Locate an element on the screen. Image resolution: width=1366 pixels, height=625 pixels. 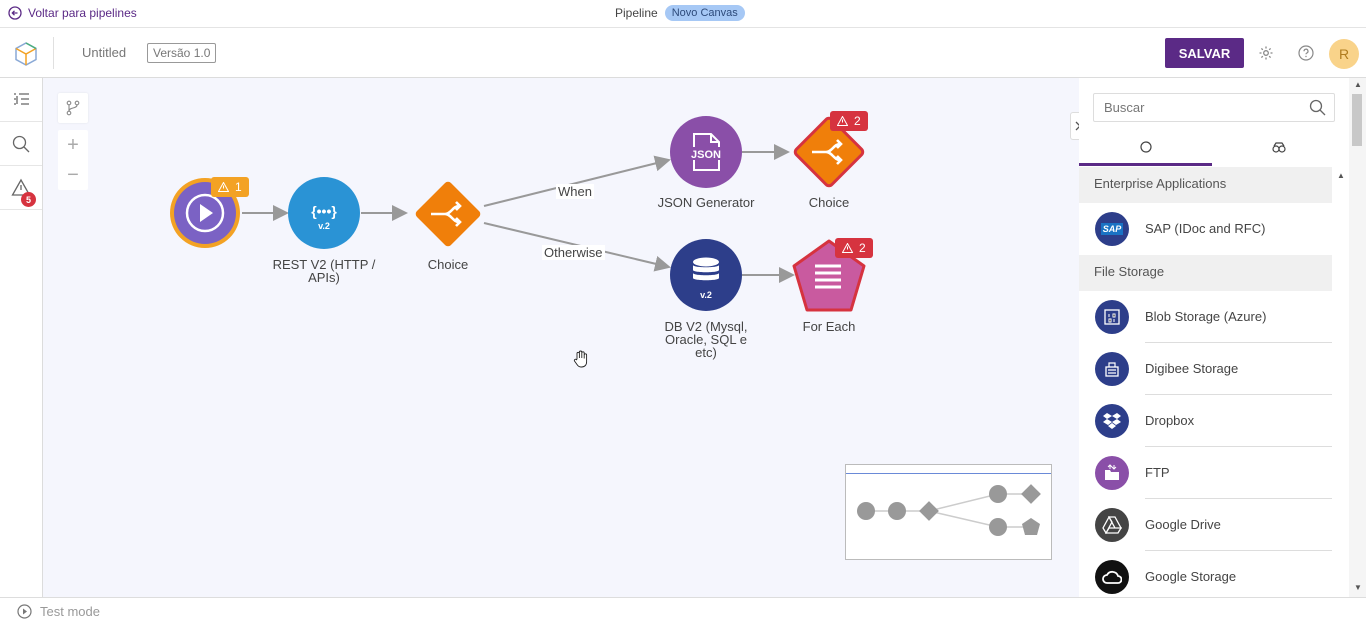
capsule-icon is located at coordinates (1278, 147).